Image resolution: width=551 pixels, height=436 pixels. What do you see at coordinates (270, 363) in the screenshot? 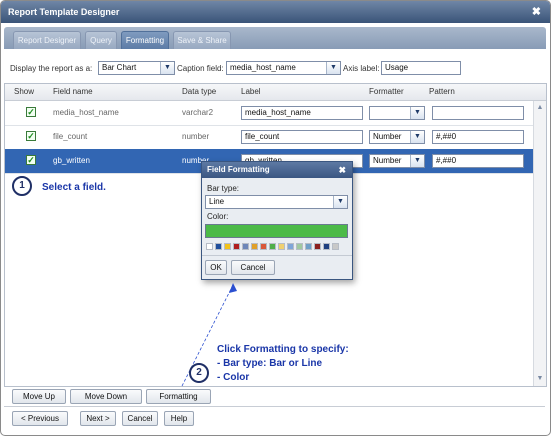
I see `step-2-line-2: - Bar type: Bar or Line` at bounding box center [270, 363].